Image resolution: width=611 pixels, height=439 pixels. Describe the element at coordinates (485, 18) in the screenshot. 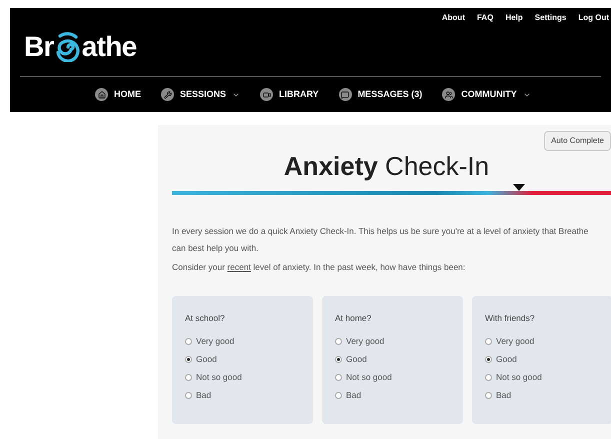

I see `top-link: FAQ` at that location.